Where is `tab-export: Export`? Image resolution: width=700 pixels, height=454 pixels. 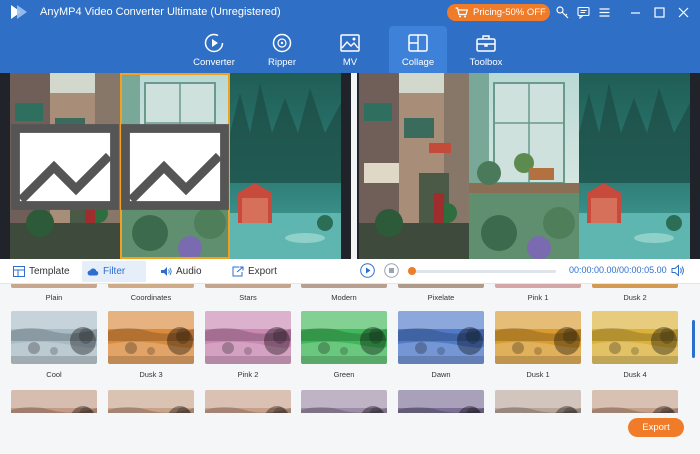
tab-export: Export is located at coordinates (257, 271).